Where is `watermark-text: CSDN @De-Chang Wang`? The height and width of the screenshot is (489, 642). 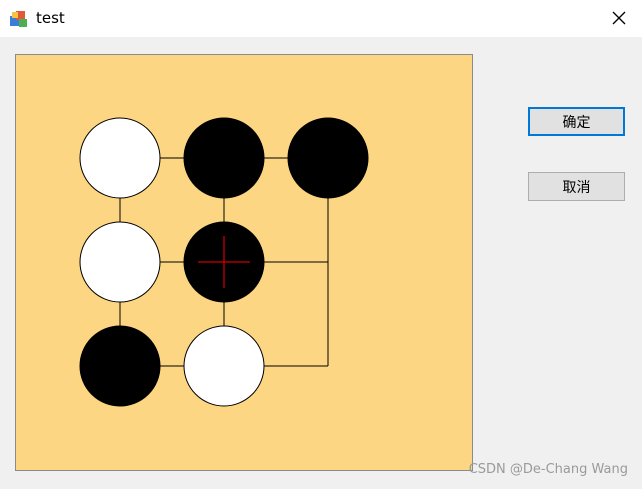 watermark-text: CSDN @De-Chang Wang is located at coordinates (548, 469).